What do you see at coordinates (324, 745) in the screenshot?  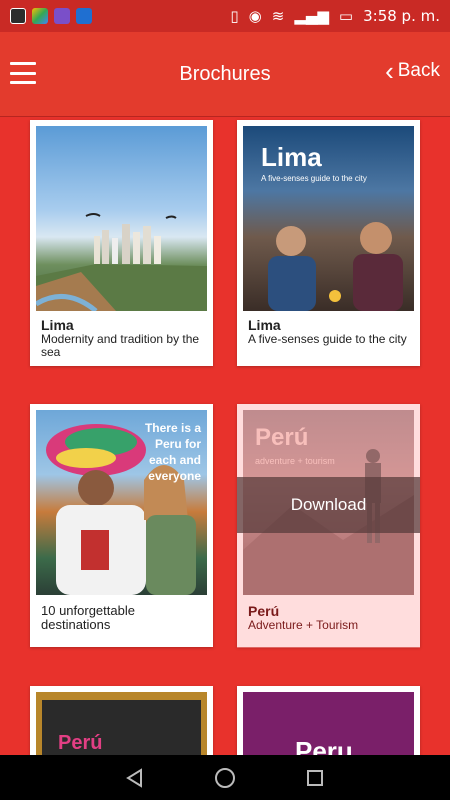 I see `cover-title: Peru` at bounding box center [324, 745].